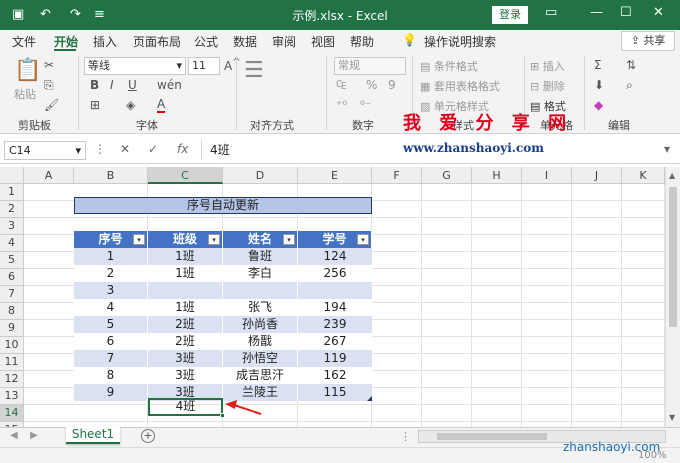  What do you see at coordinates (597, 175) in the screenshot?
I see `column-header-j: J` at bounding box center [597, 175].